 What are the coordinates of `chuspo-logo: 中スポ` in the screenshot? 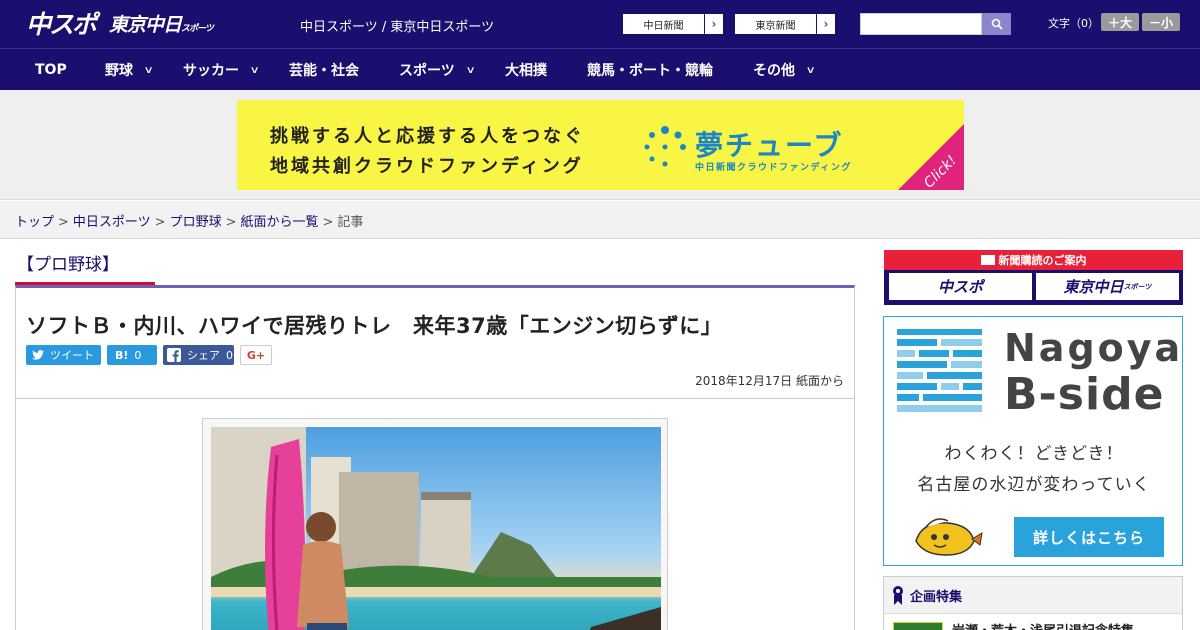 It's located at (61, 23).